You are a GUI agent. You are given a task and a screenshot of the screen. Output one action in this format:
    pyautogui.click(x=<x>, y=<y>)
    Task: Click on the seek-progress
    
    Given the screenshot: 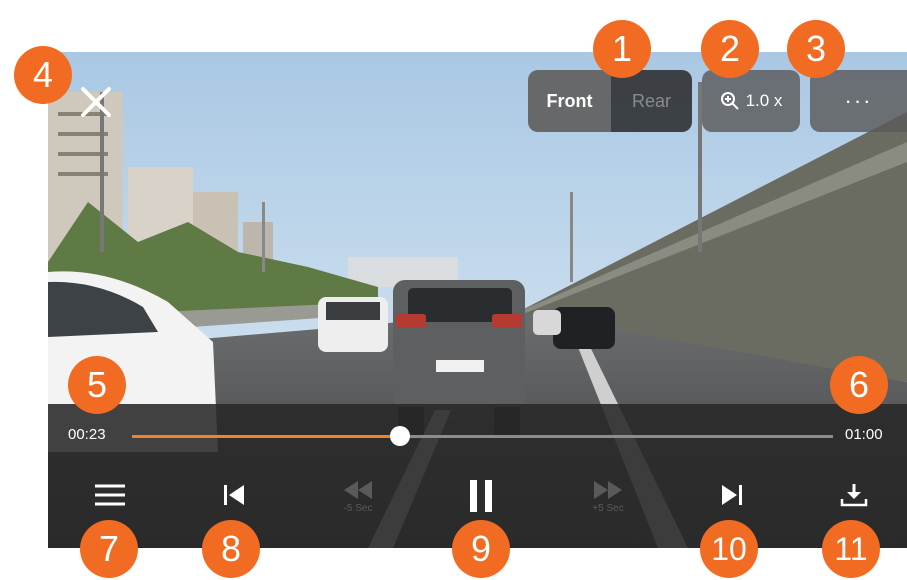 What is the action you would take?
    pyautogui.click(x=266, y=436)
    